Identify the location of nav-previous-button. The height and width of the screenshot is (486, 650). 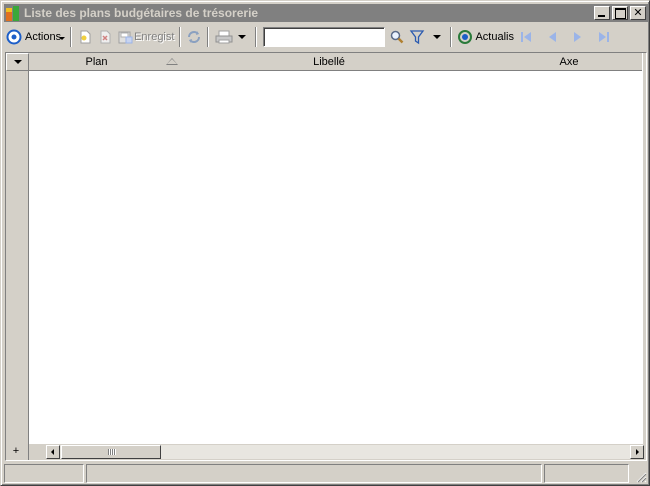
(552, 37).